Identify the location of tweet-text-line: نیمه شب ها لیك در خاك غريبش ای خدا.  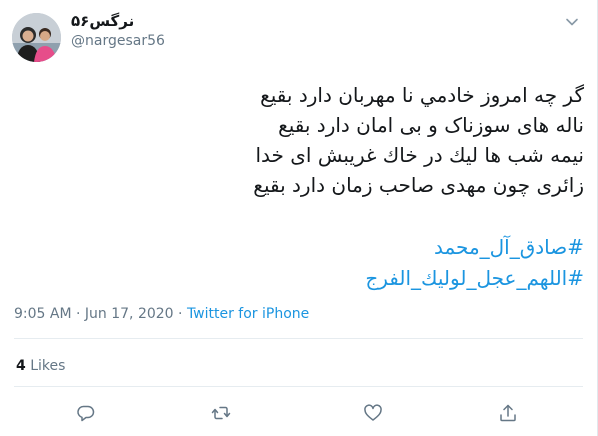
(420, 155).